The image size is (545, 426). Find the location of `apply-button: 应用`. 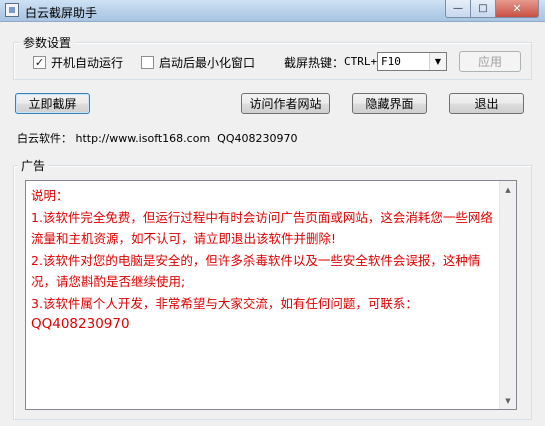

apply-button: 应用 is located at coordinates (490, 61).